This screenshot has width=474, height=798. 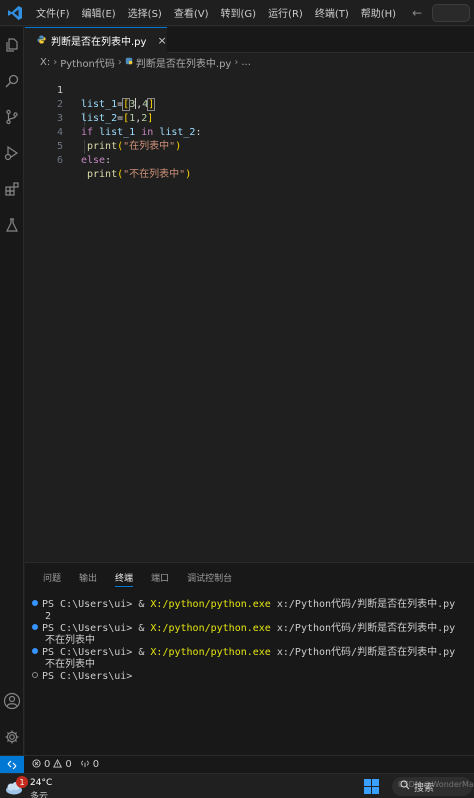 What do you see at coordinates (12, 81) in the screenshot?
I see `search-icon` at bounding box center [12, 81].